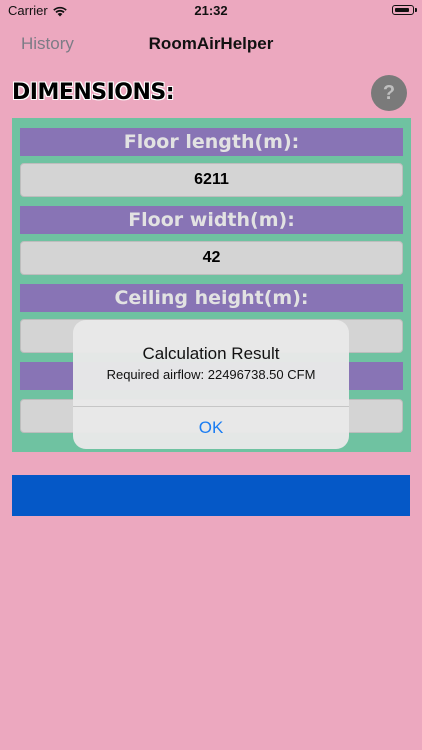 This screenshot has height=750, width=422. I want to click on status-bar: Carrier 21:32, so click(211, 11).